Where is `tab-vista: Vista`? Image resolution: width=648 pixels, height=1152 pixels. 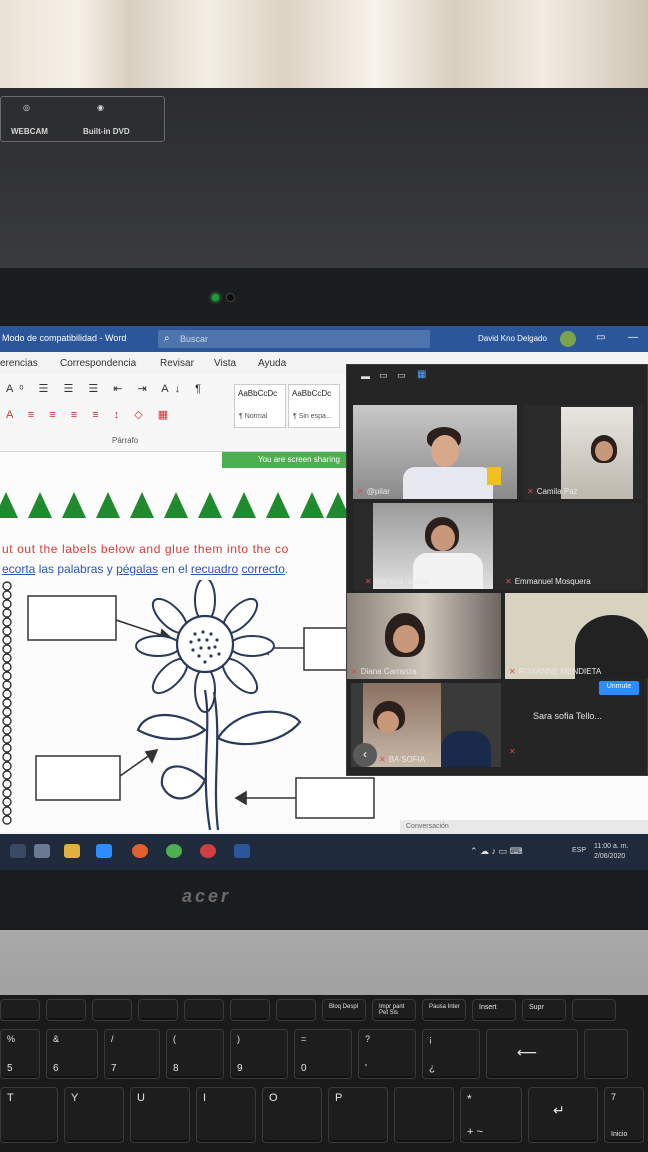 tab-vista: Vista is located at coordinates (225, 363).